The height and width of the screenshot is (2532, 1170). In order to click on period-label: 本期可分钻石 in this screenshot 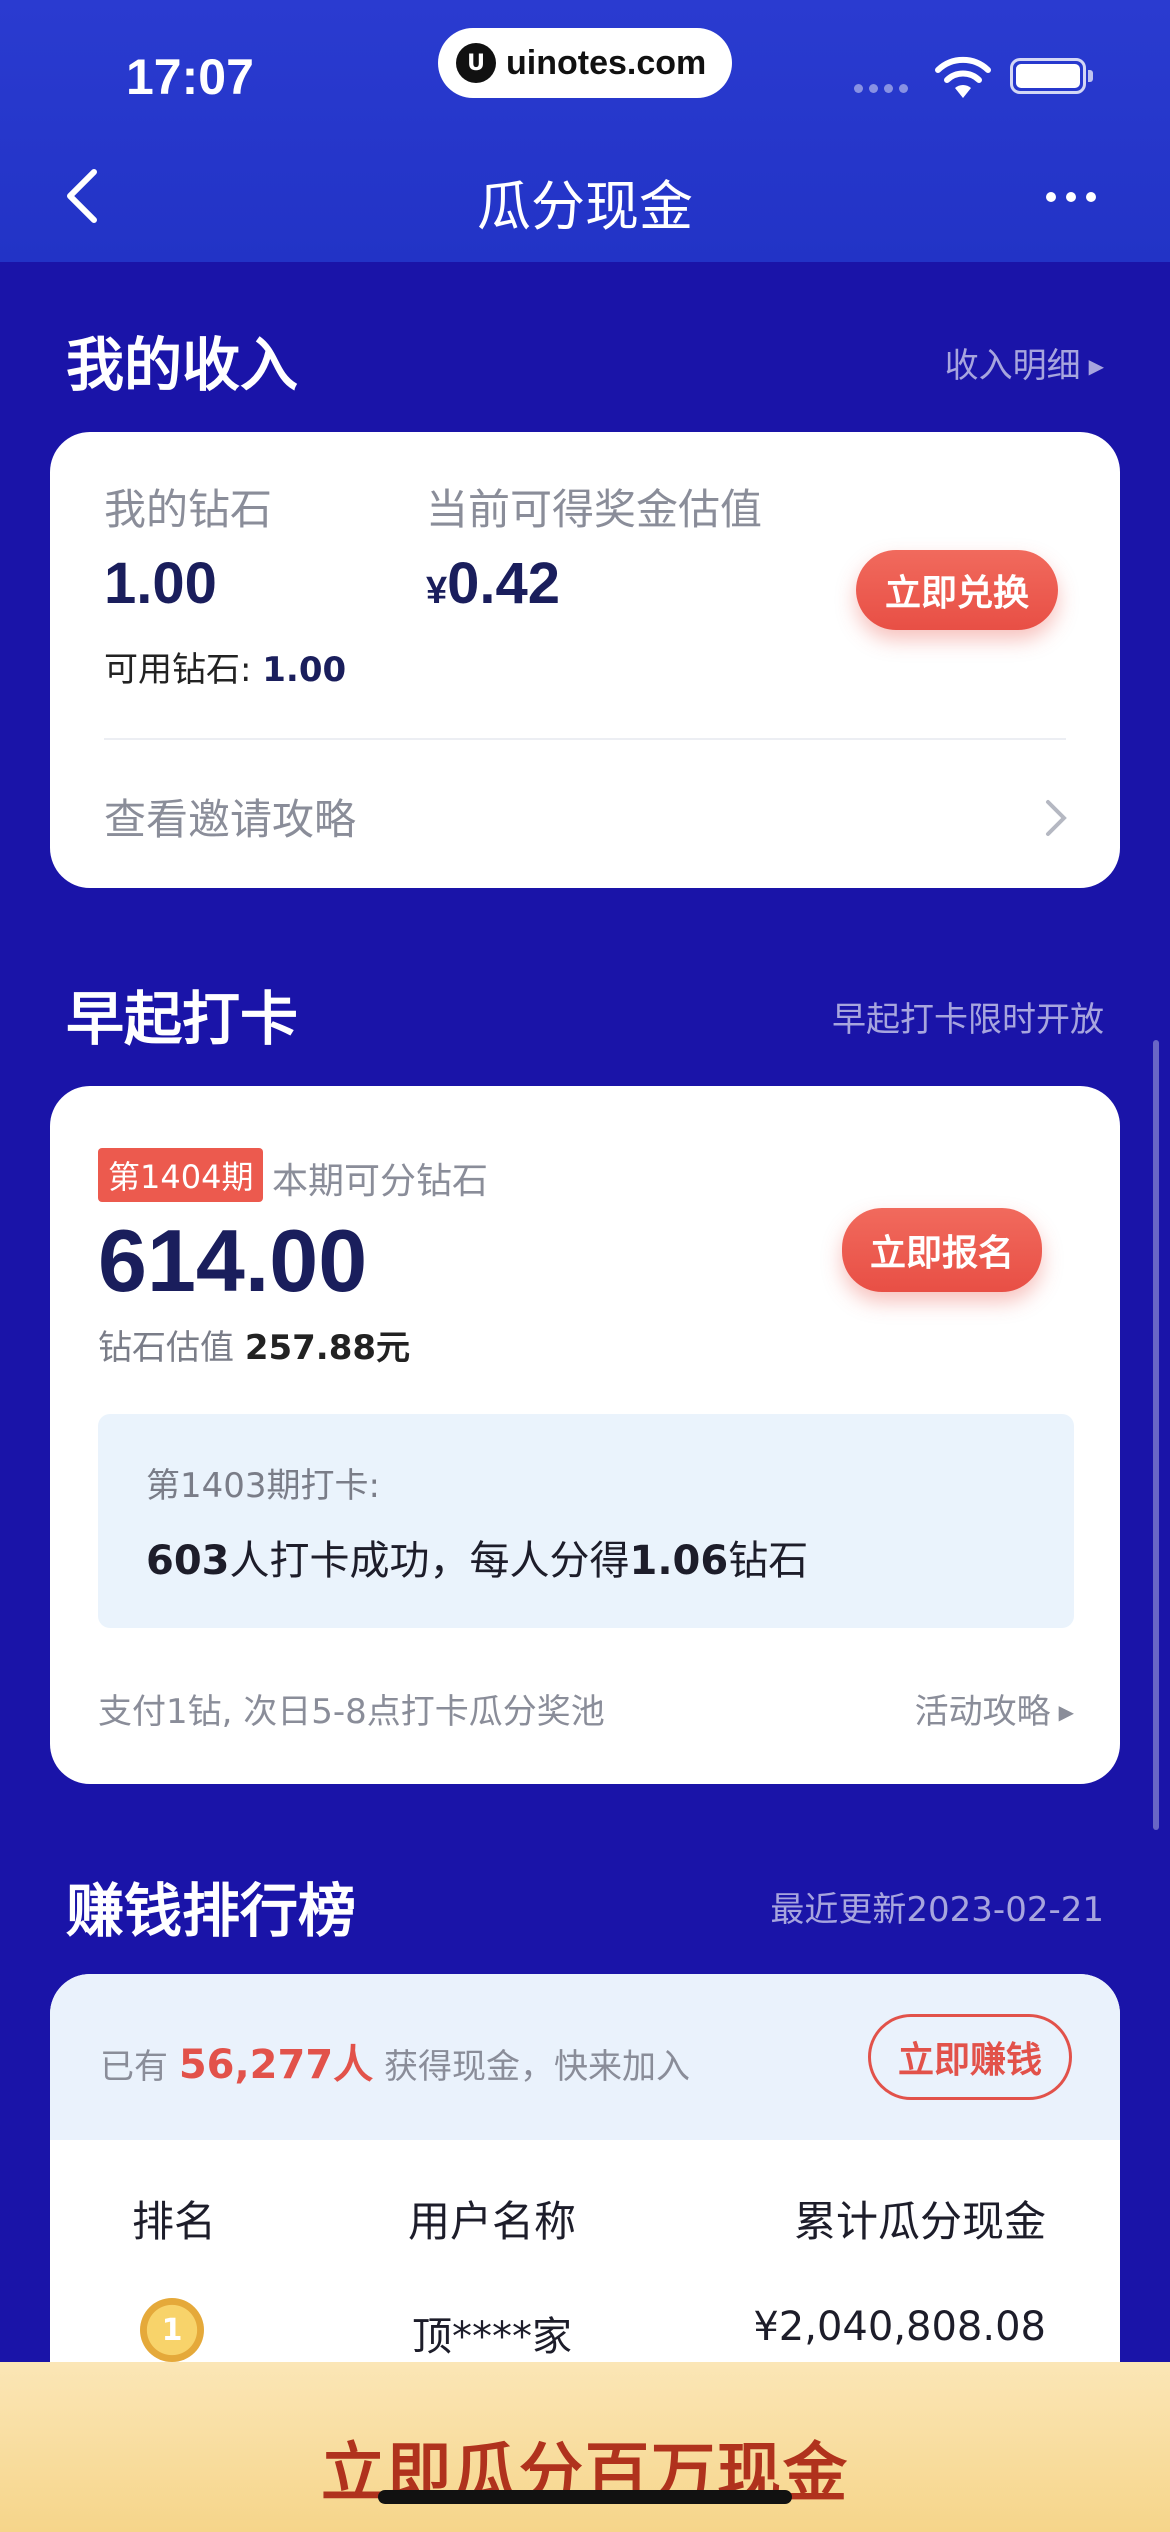, I will do `click(380, 1181)`.